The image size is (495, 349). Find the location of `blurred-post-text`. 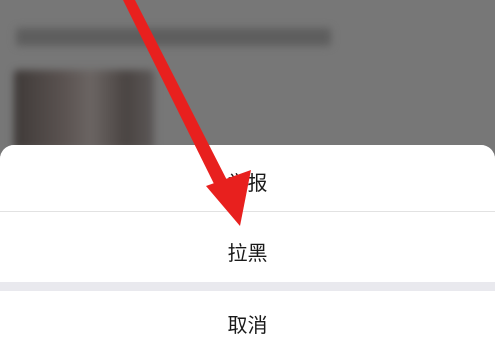

blurred-post-text is located at coordinates (173, 37).